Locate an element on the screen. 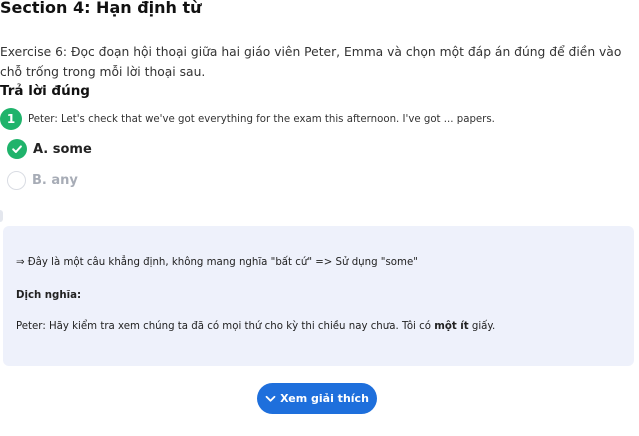 This screenshot has height=436, width=639. divider-mark is located at coordinates (1, 216).